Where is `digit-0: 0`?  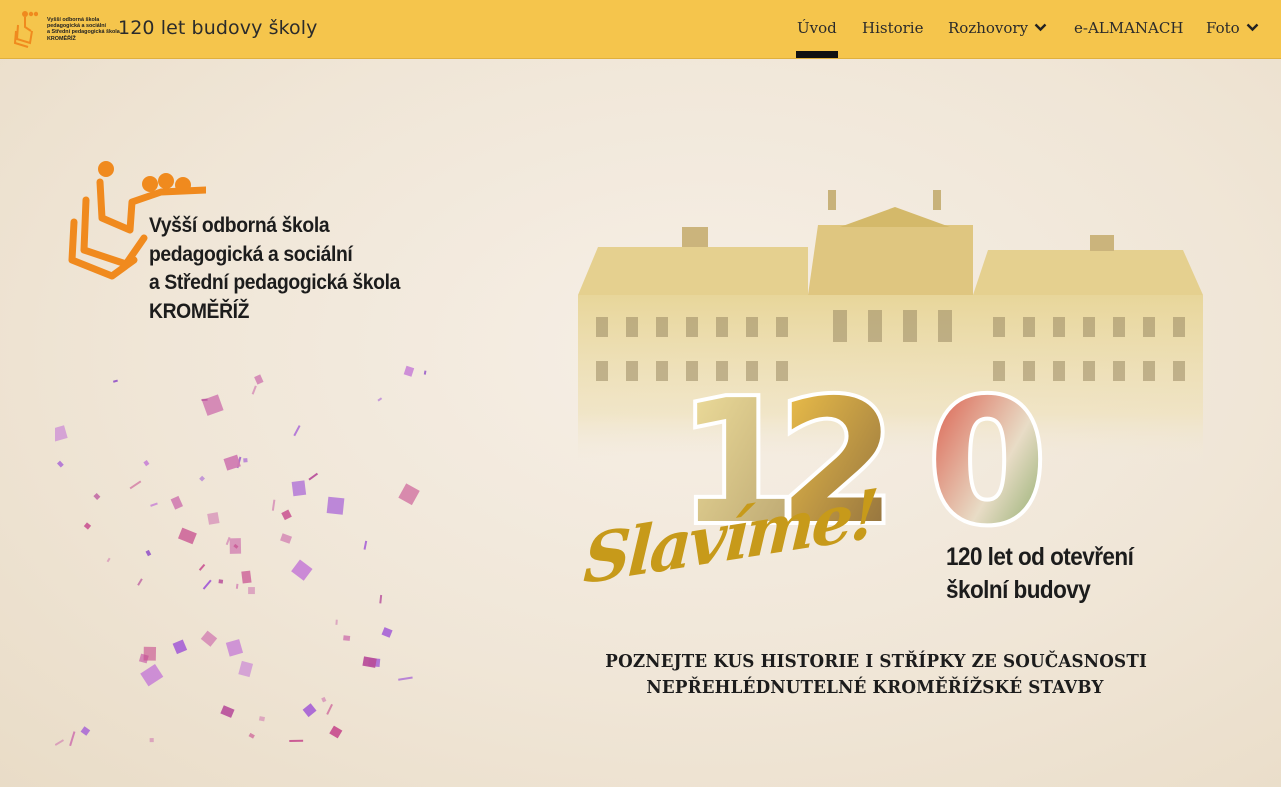 digit-0: 0 is located at coordinates (983, 460).